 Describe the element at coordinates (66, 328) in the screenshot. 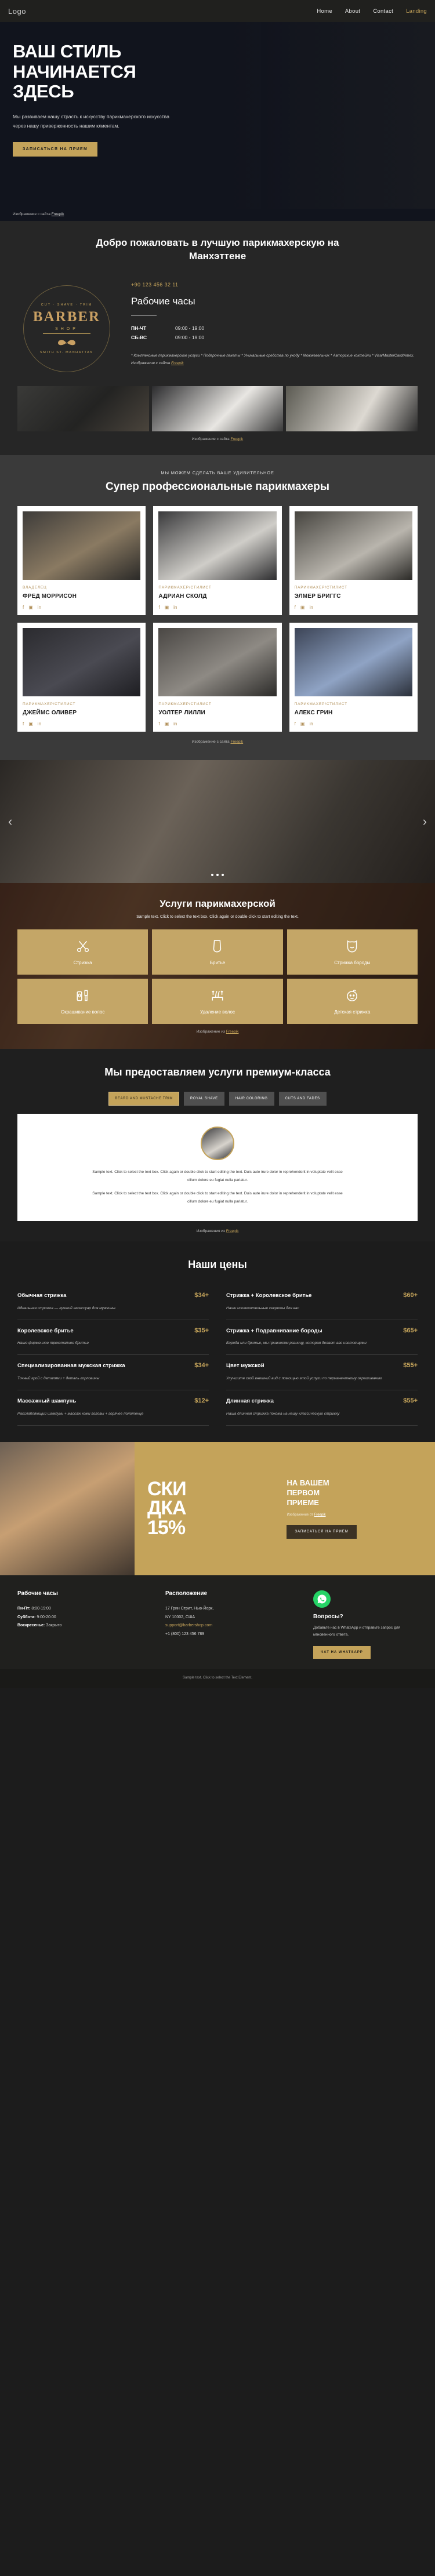

I see `logo-shop-text: SHOP` at that location.